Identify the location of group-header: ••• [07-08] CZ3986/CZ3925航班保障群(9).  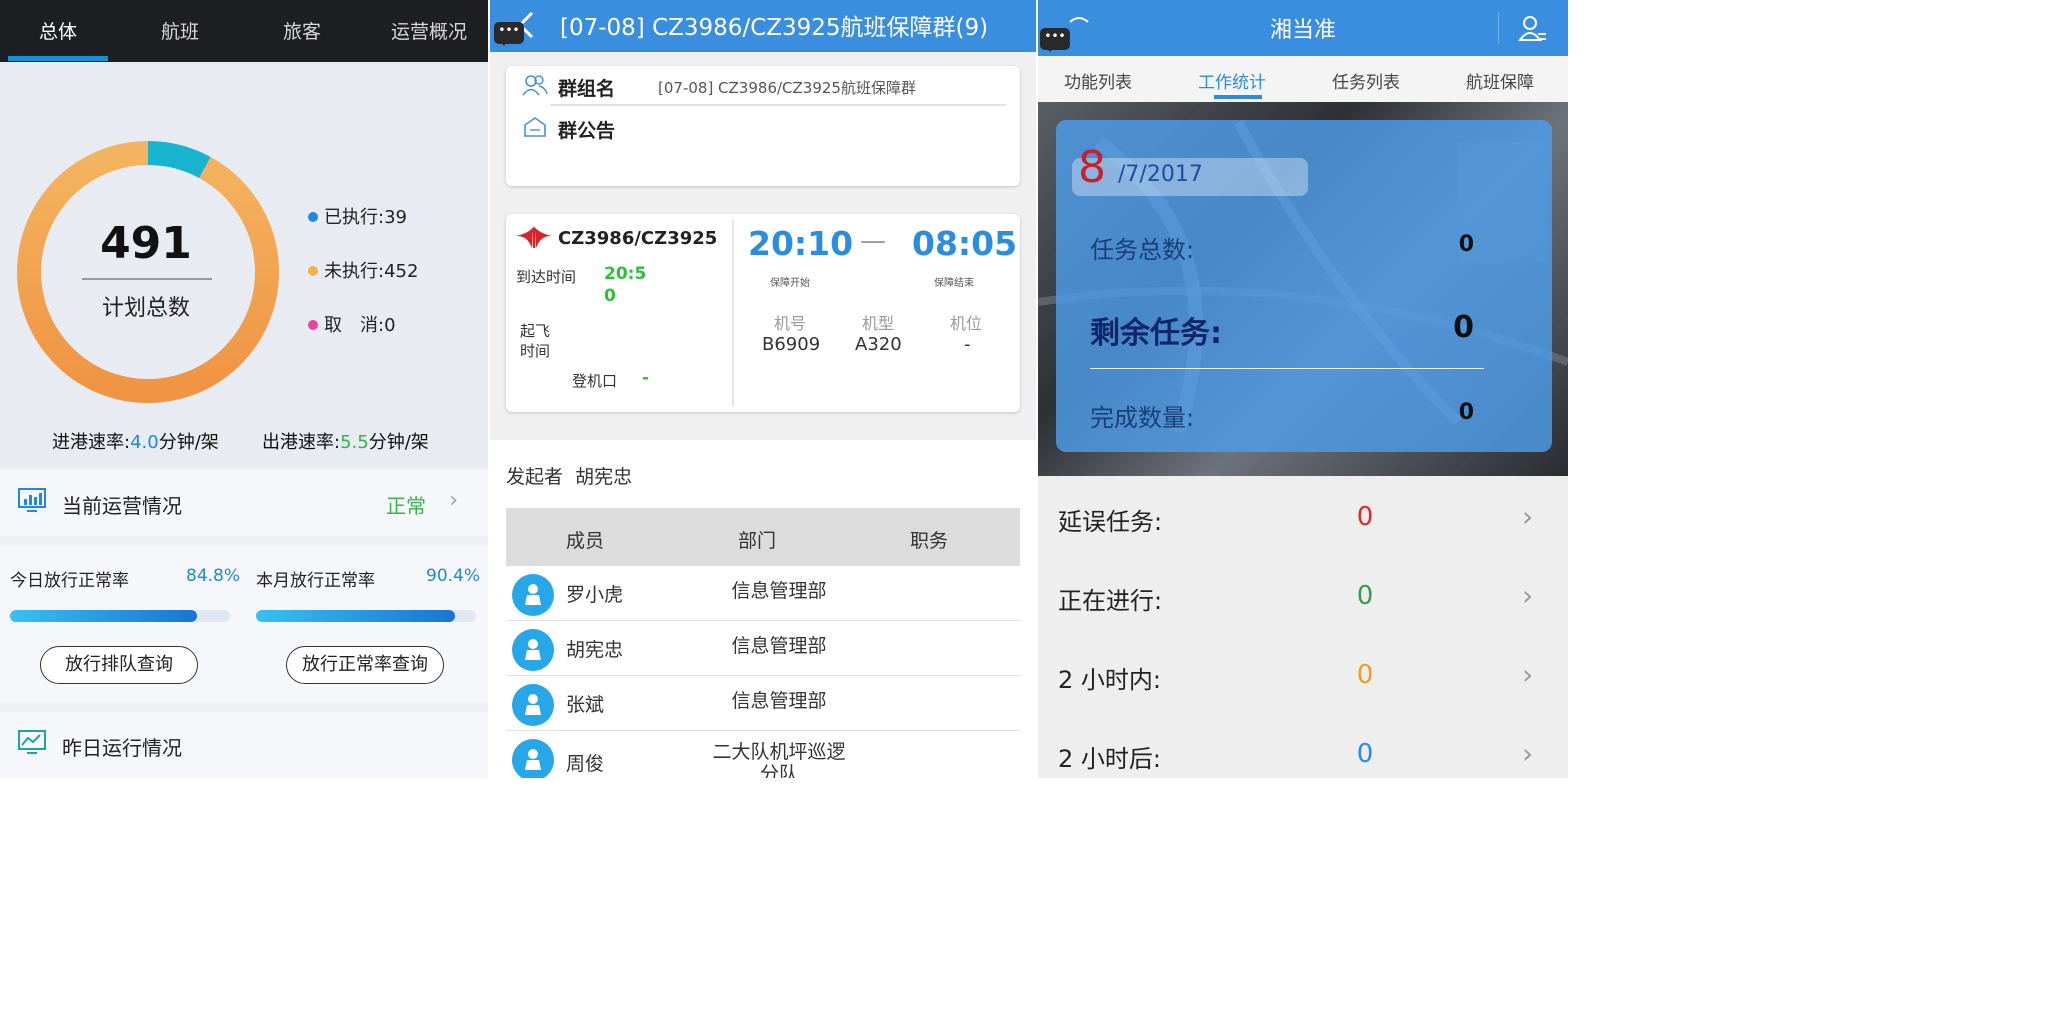
(763, 26).